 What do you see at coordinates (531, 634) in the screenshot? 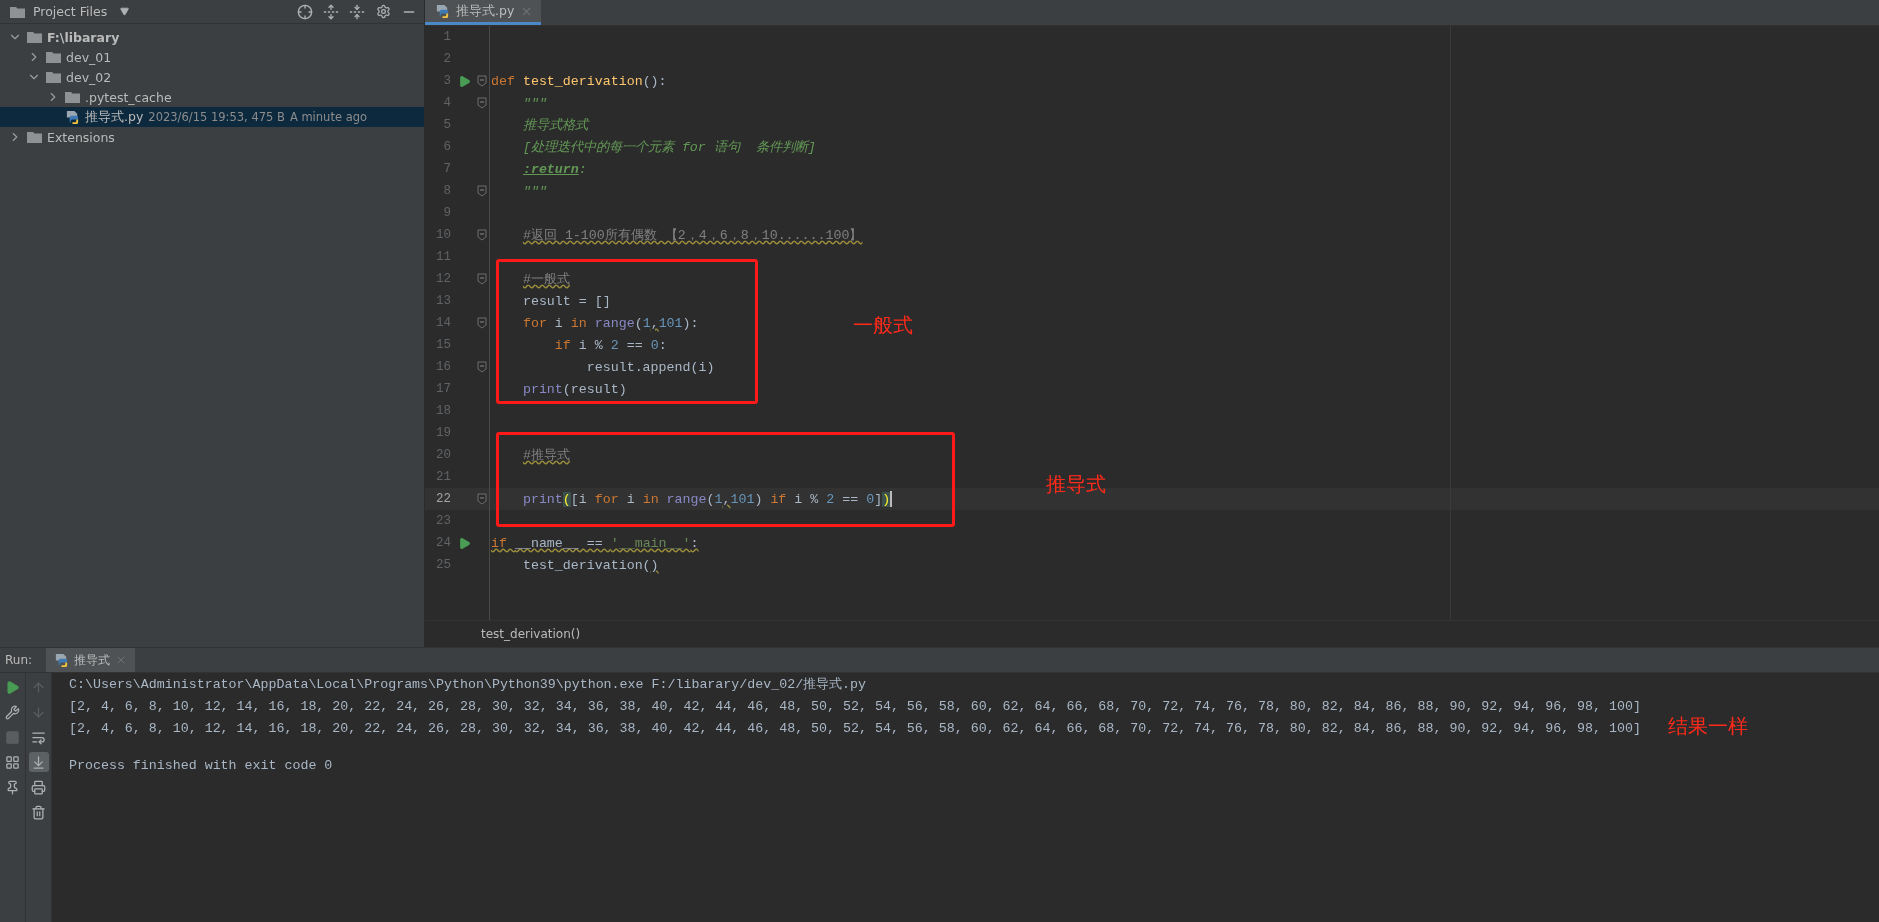
I see `breadcrumb: test_derivation()` at bounding box center [531, 634].